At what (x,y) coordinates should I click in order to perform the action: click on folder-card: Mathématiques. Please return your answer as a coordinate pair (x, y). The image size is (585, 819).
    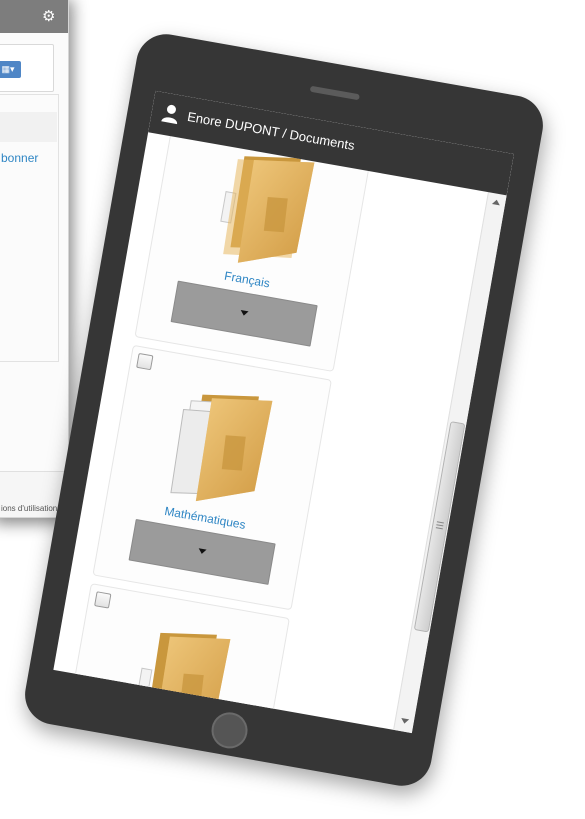
    Looking at the image, I should click on (212, 477).